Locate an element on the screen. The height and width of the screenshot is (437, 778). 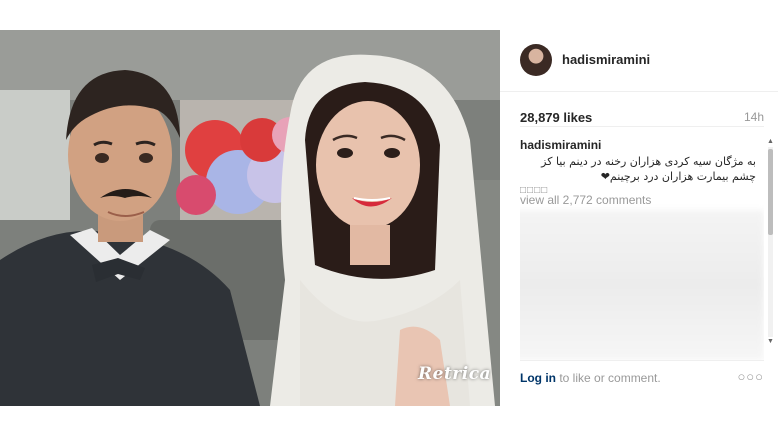
post-footer: Log in to like or comment. ○○○ is located at coordinates (642, 383).